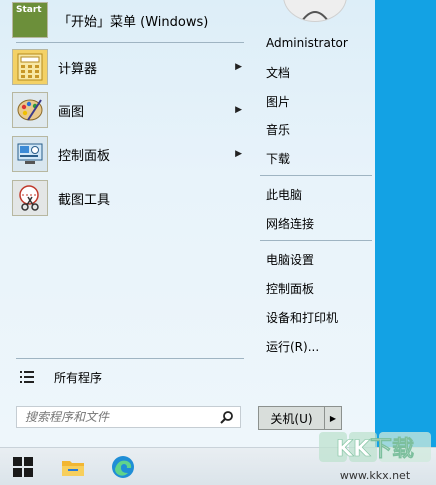 This screenshot has width=436, height=485. What do you see at coordinates (30, 67) in the screenshot?
I see `calculator-icon` at bounding box center [30, 67].